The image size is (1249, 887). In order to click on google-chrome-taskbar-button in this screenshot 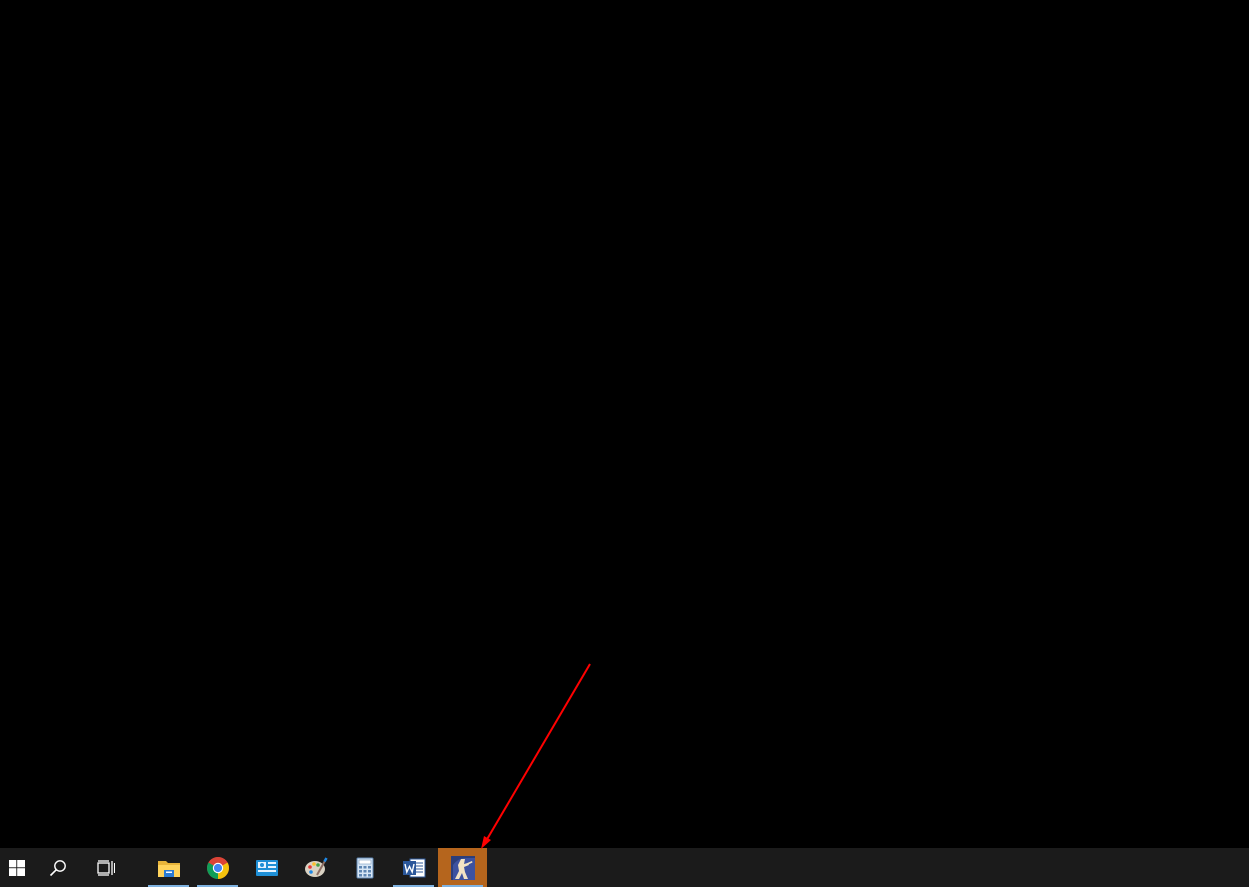, I will do `click(217, 867)`.